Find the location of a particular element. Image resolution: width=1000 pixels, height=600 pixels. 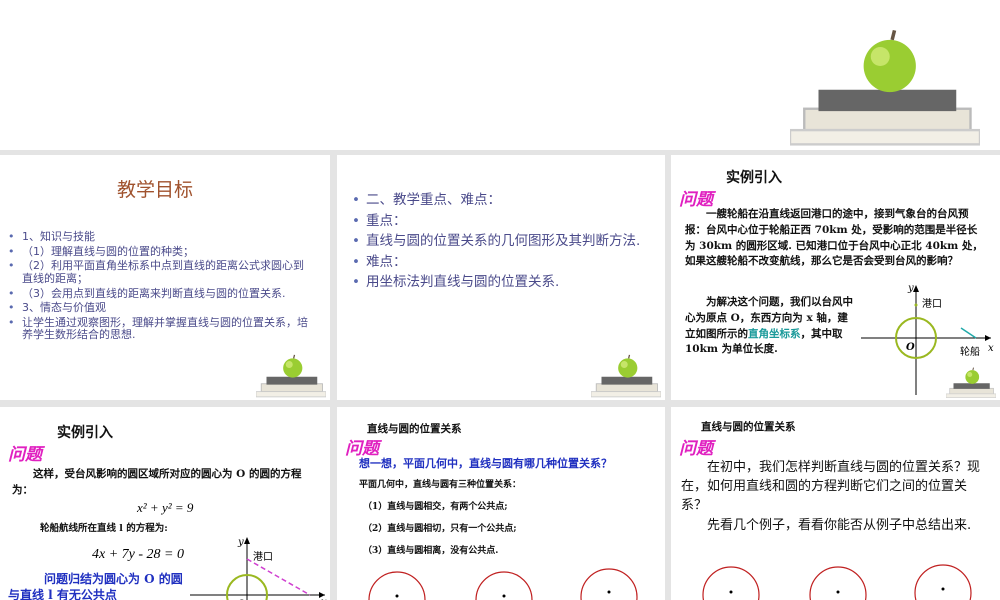

list-item: 1、知识与技能 is located at coordinates (158, 237).